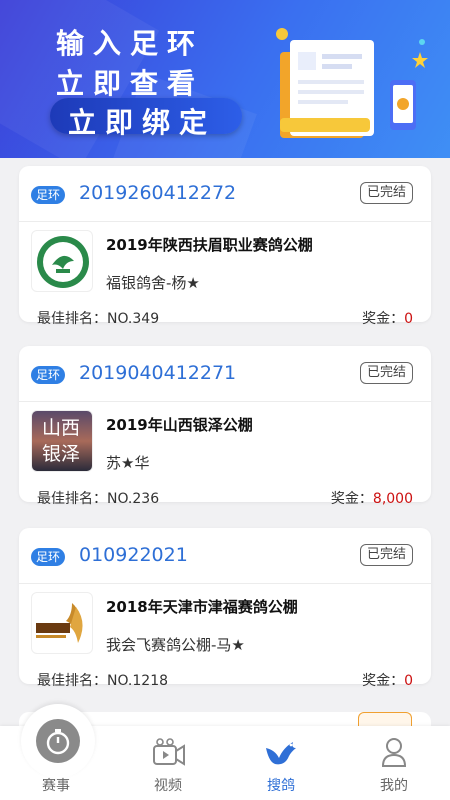 Image resolution: width=450 pixels, height=800 pixels. Describe the element at coordinates (202, 607) in the screenshot. I see `race-name: 2018年天津市津福赛鸽公棚` at that location.